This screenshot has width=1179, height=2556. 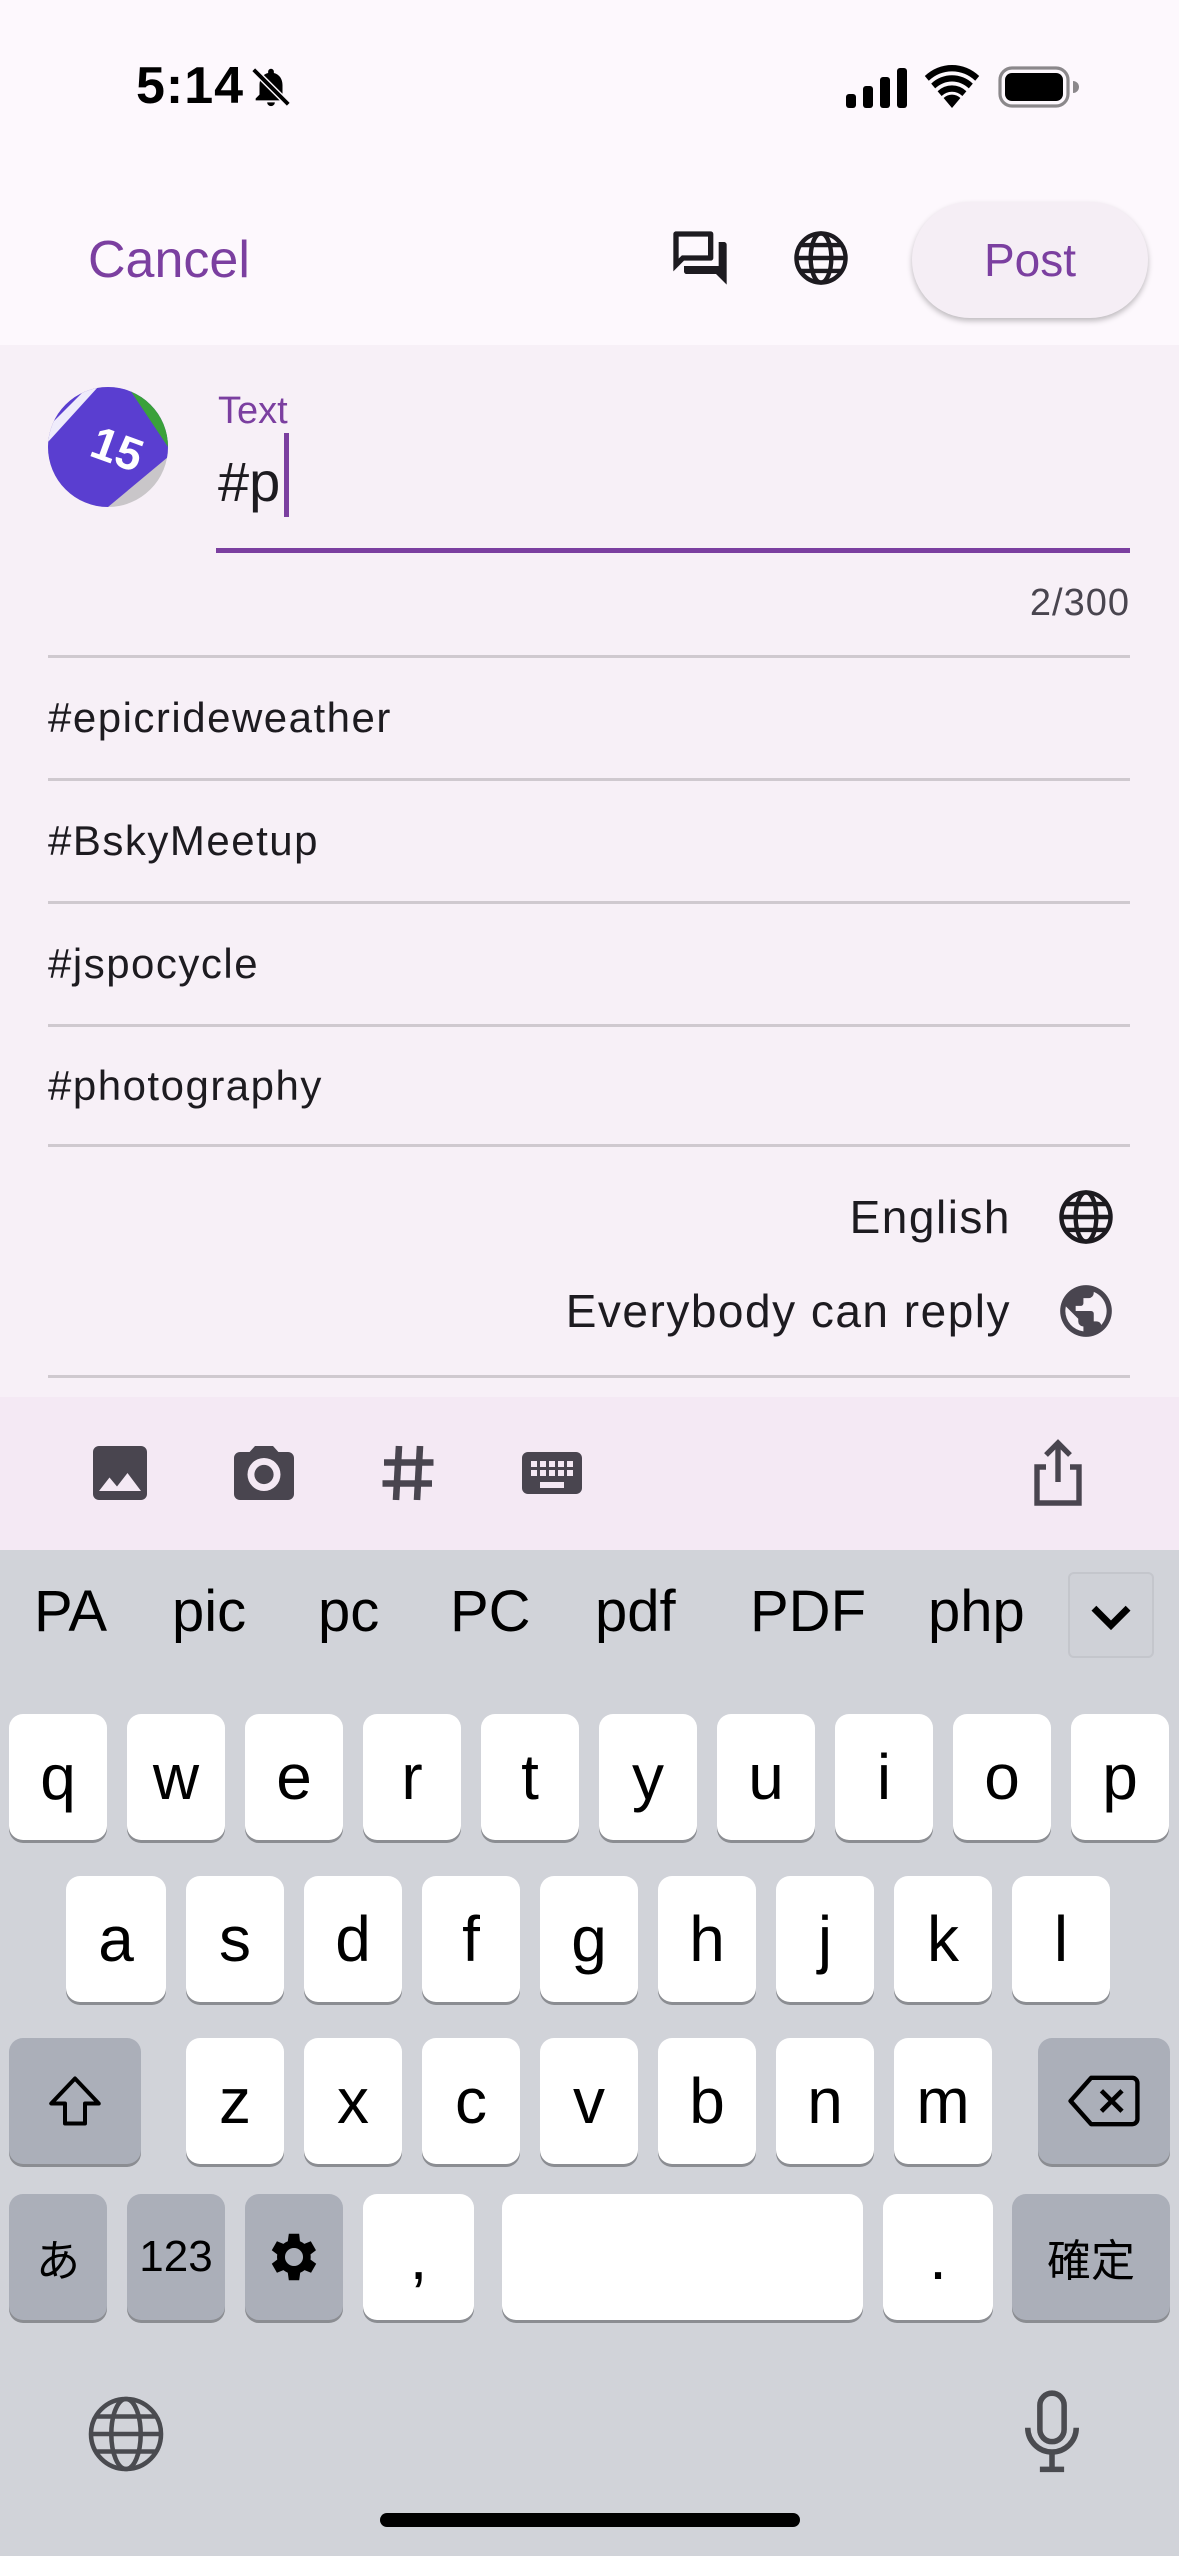 What do you see at coordinates (635, 1611) in the screenshot?
I see `prediction-item: pdf` at bounding box center [635, 1611].